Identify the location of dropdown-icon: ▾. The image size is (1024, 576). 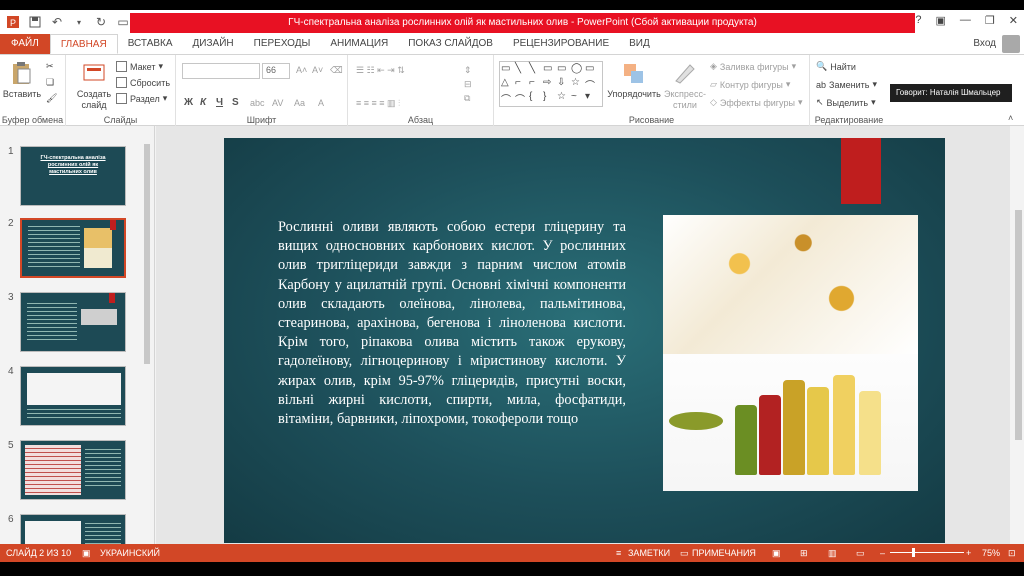
(79, 22).